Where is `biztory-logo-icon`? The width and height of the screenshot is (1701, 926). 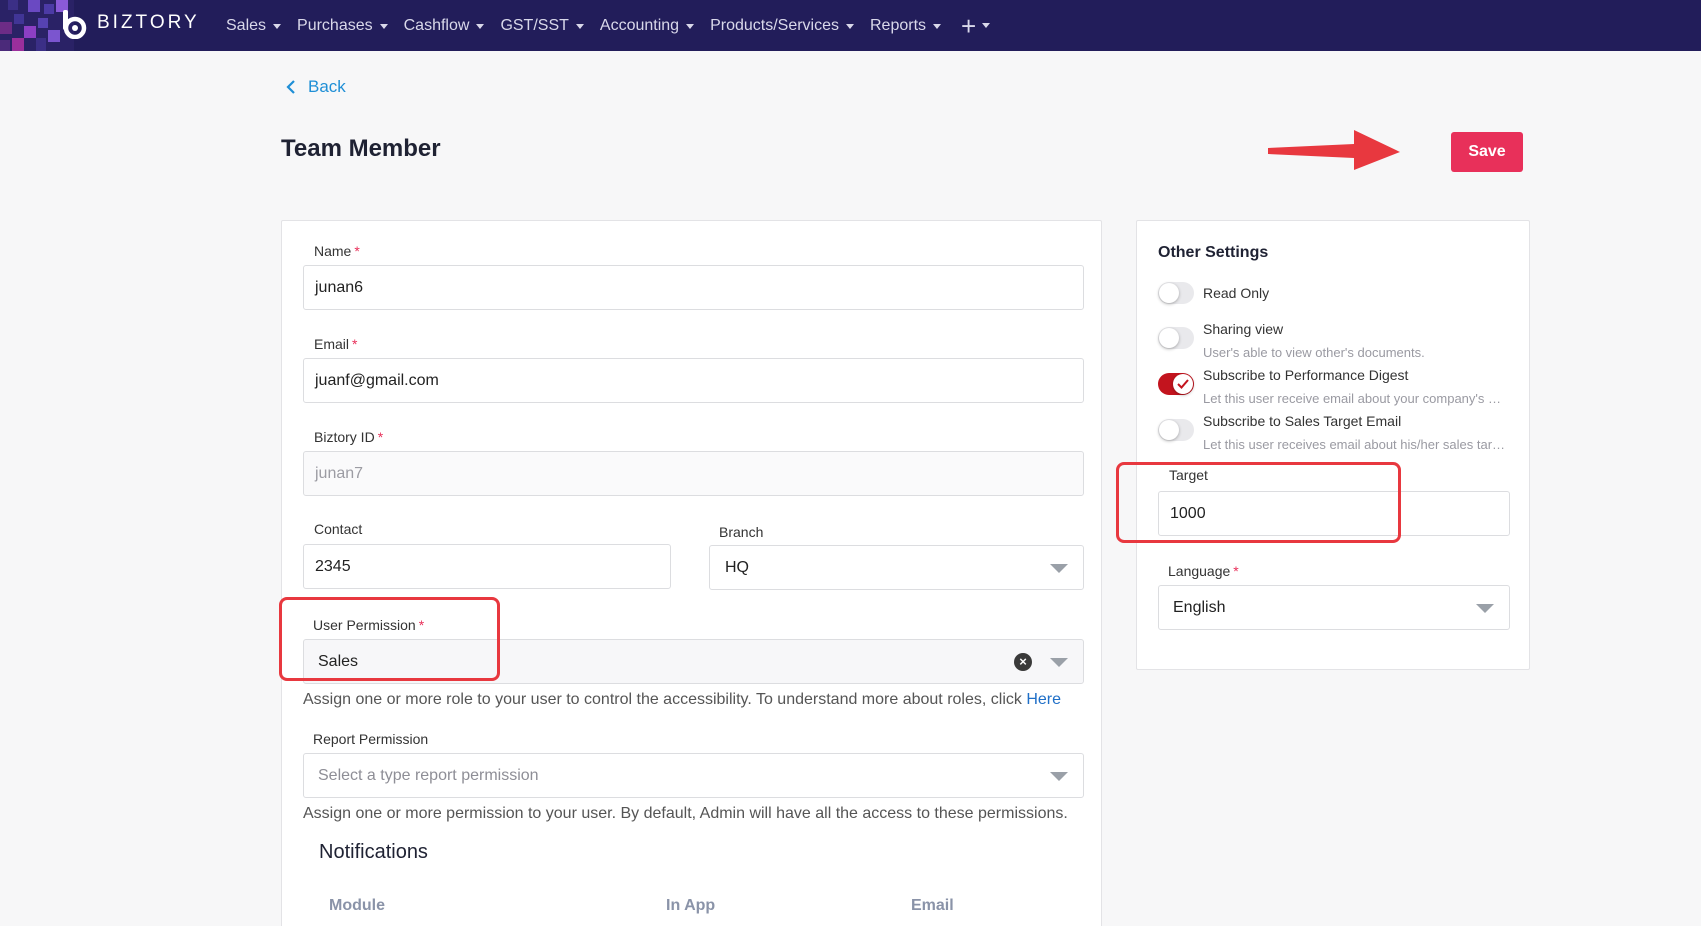
biztory-logo-icon is located at coordinates (75, 24).